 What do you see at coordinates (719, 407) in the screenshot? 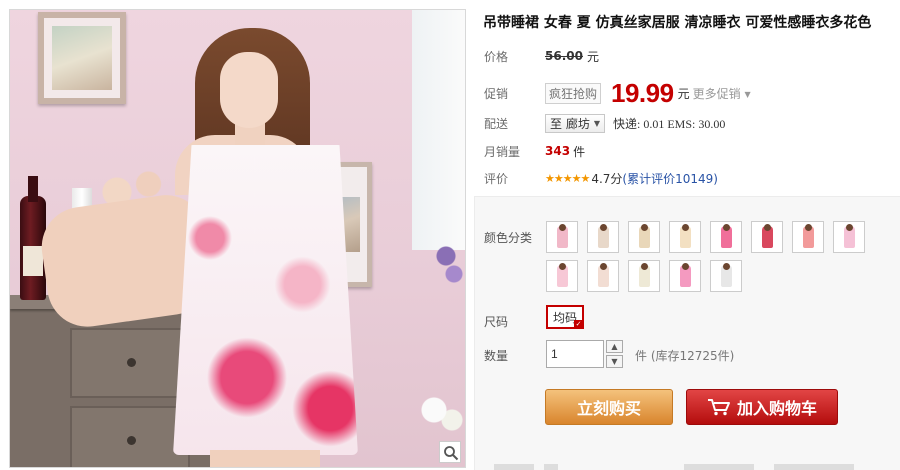
I see `shopping-cart-icon` at bounding box center [719, 407].